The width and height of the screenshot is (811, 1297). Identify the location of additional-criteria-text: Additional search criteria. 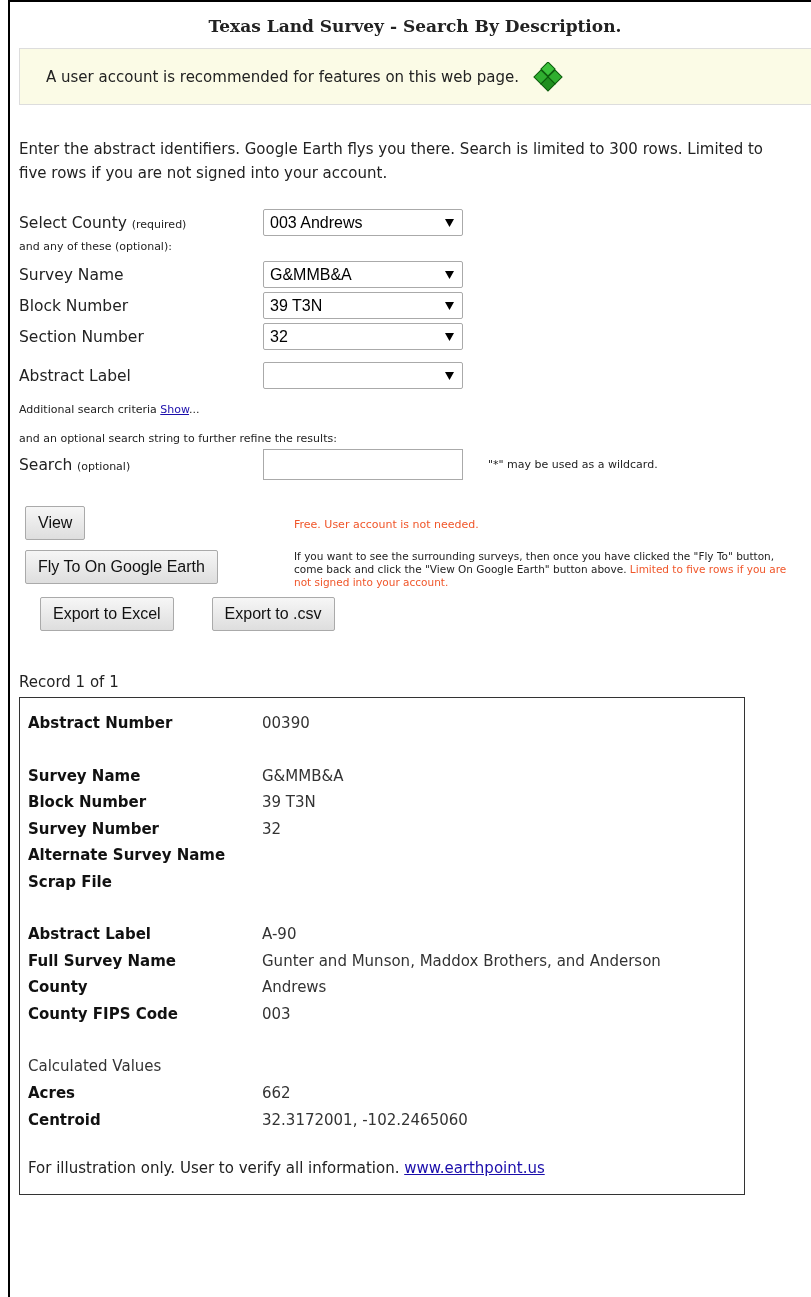
(88, 409).